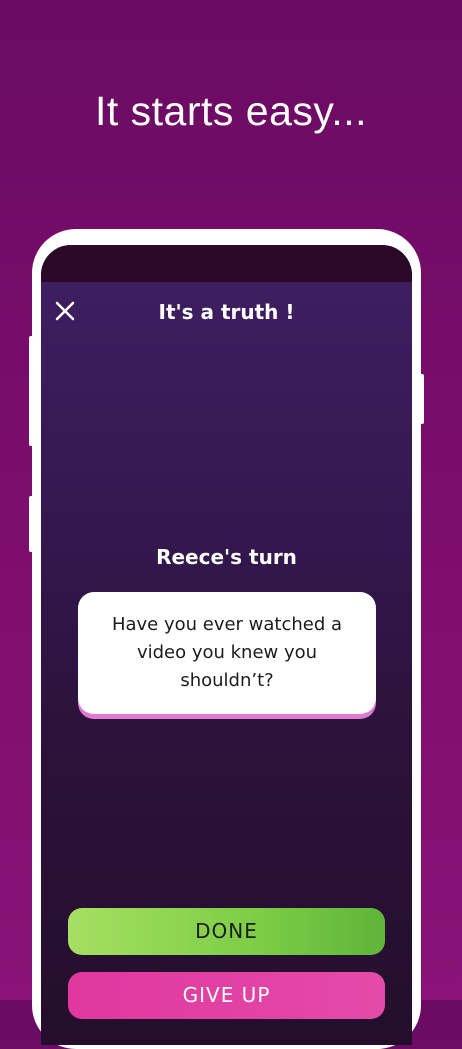 Image resolution: width=462 pixels, height=1049 pixels. Describe the element at coordinates (226, 995) in the screenshot. I see `give-up-button: GIVE UP` at that location.